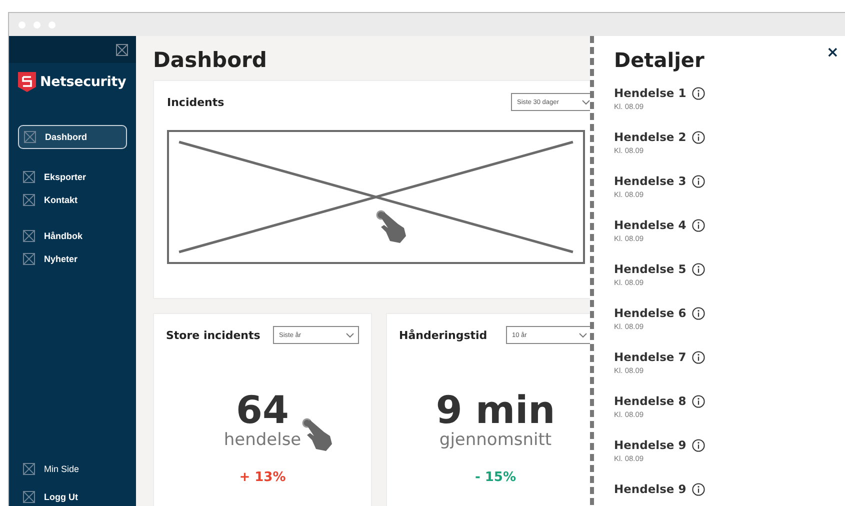  Describe the element at coordinates (496, 477) in the screenshot. I see `stat-change: - 15%` at that location.